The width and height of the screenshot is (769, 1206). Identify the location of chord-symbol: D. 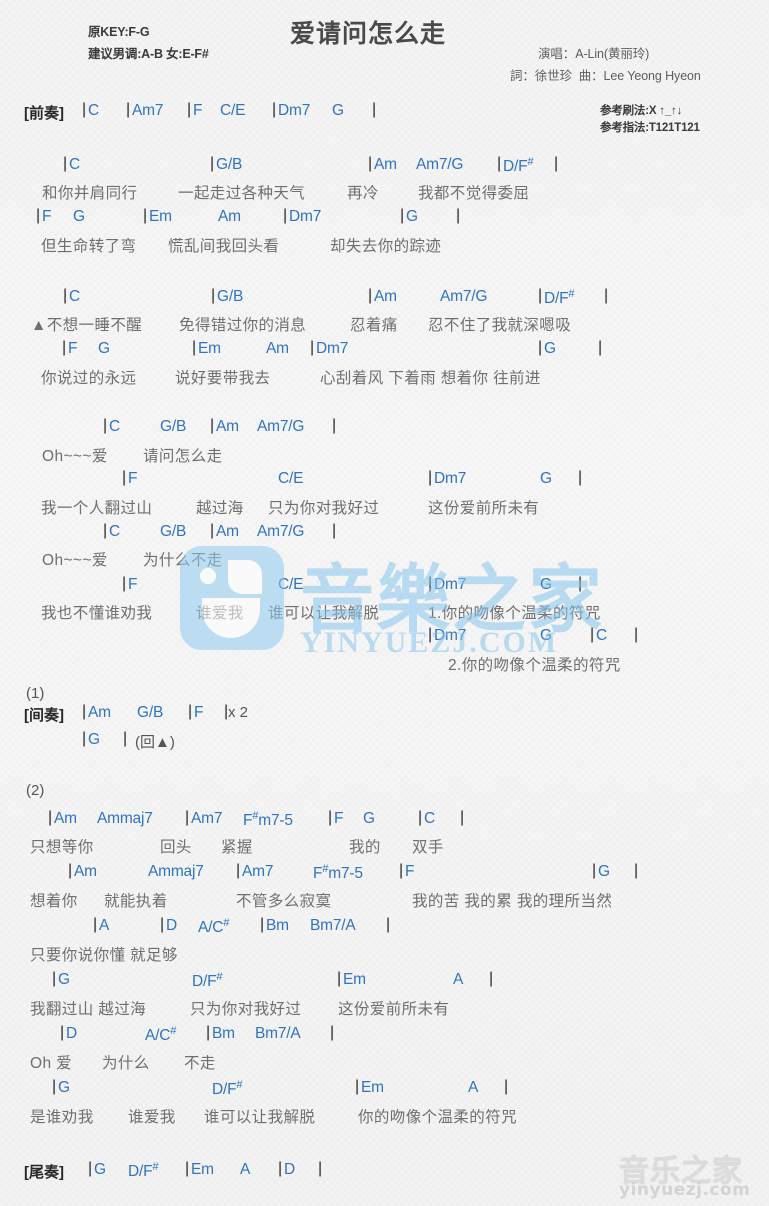
(71, 1033).